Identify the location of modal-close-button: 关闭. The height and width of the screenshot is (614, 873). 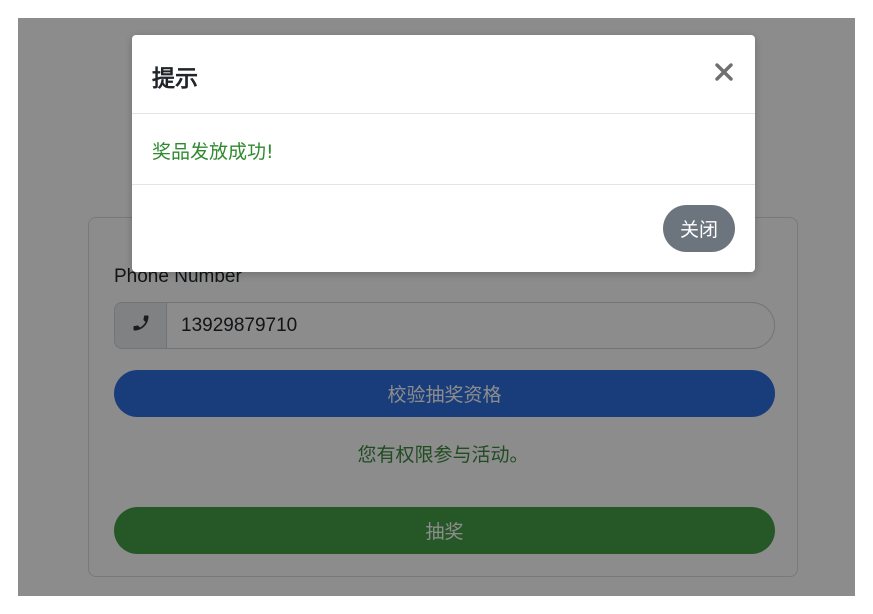
(699, 228).